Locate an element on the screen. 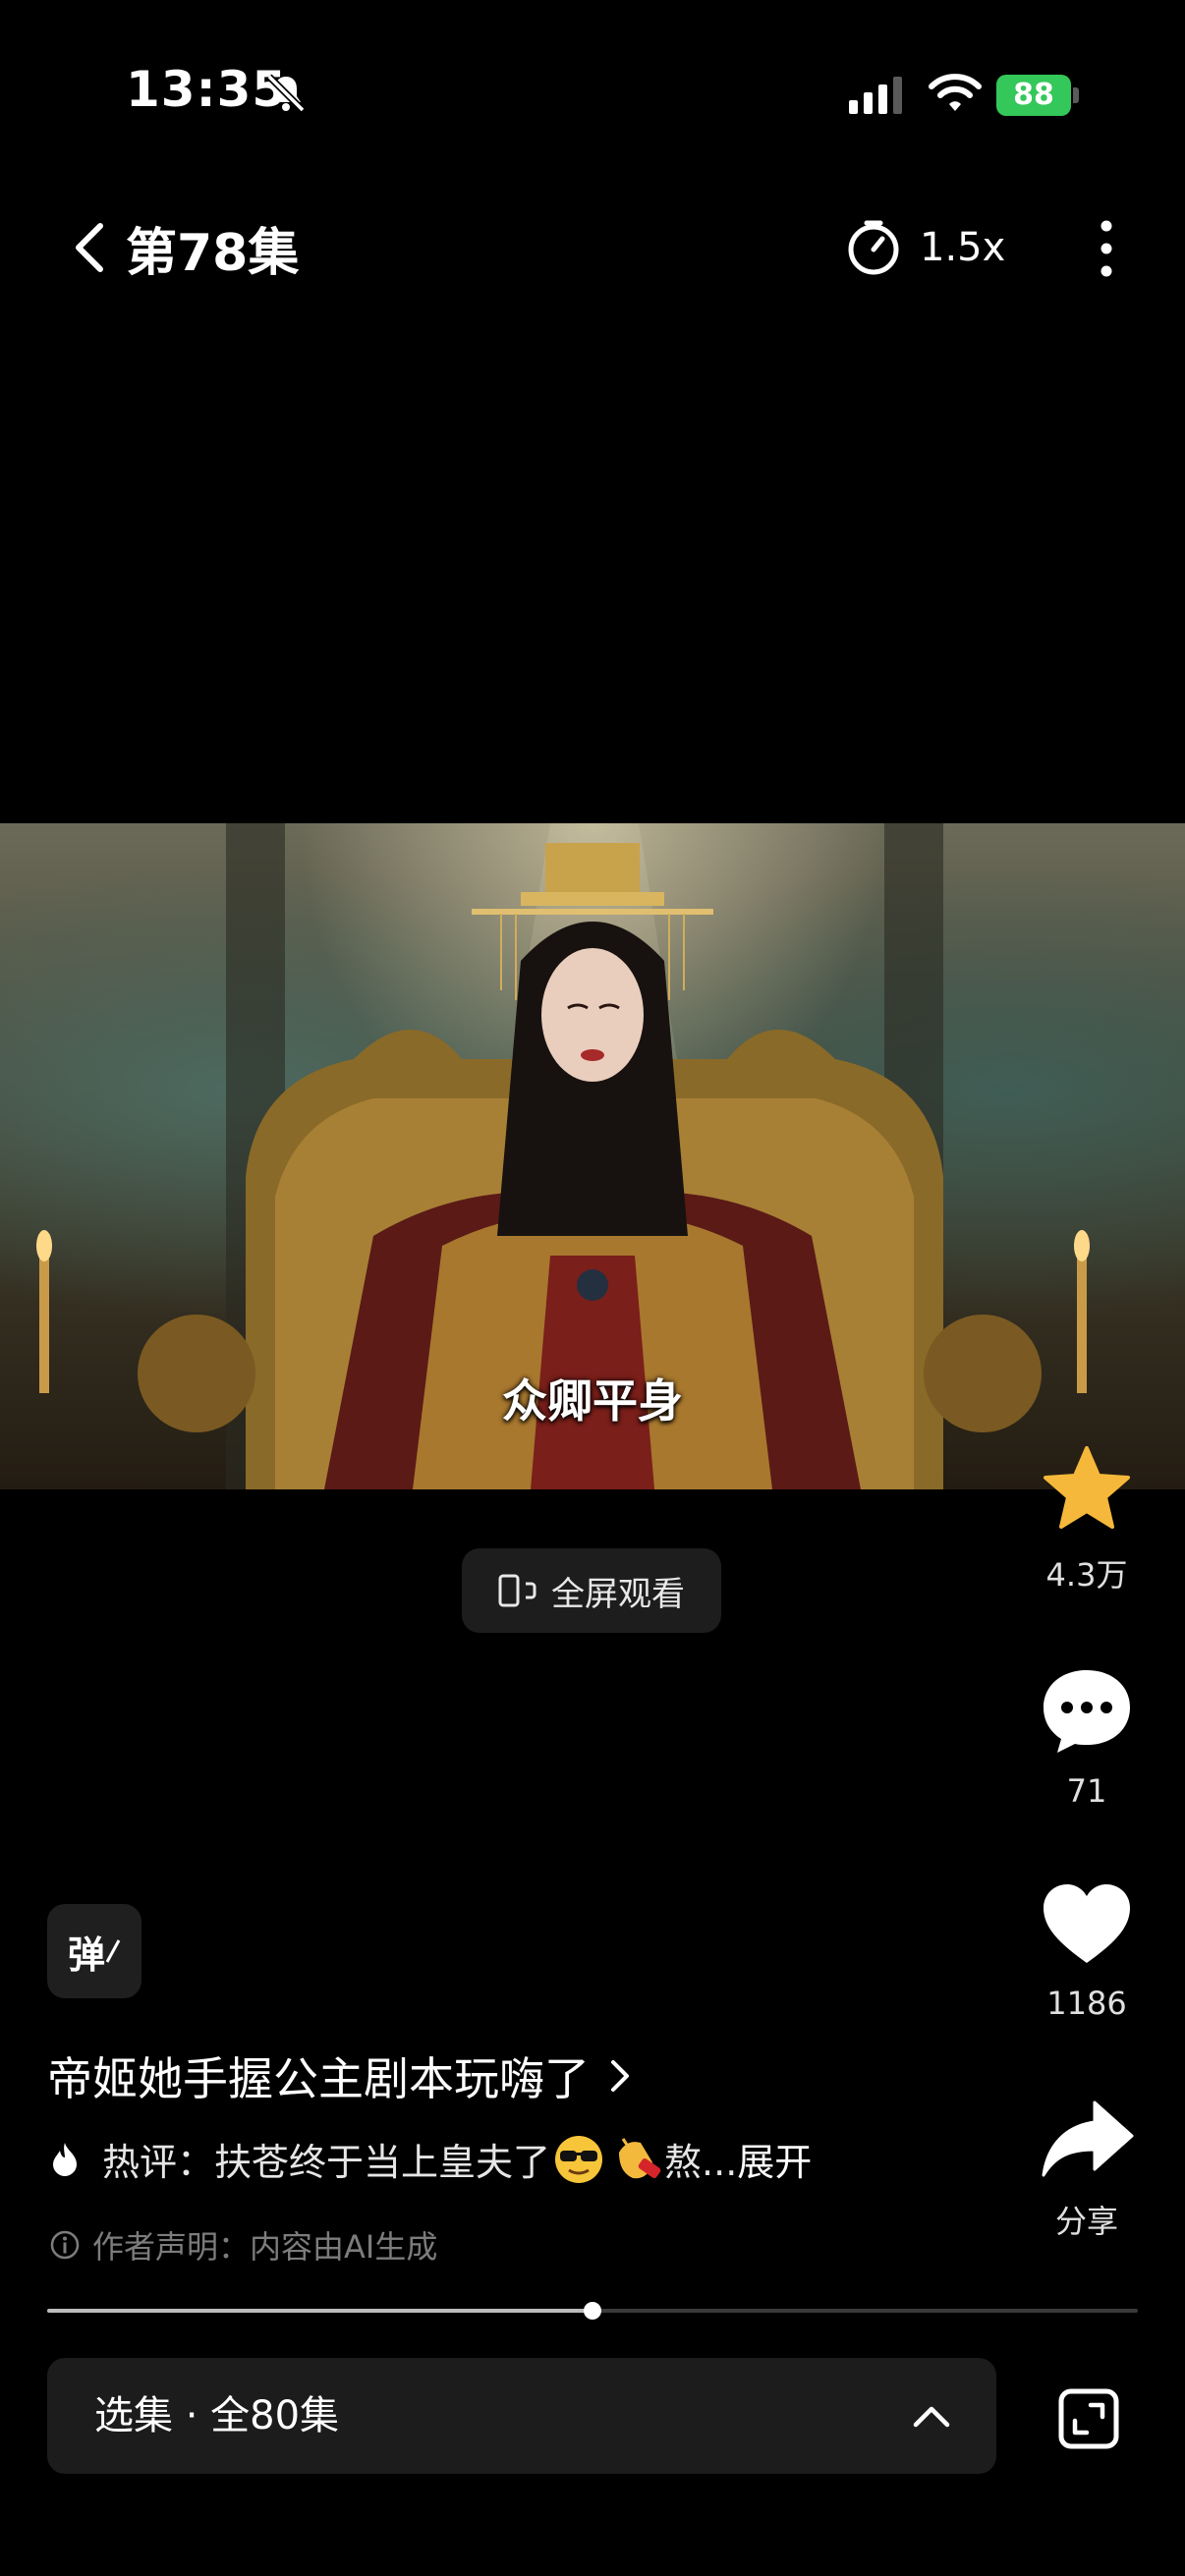  fullscreen-label: 全屏观看 is located at coordinates (618, 1594).